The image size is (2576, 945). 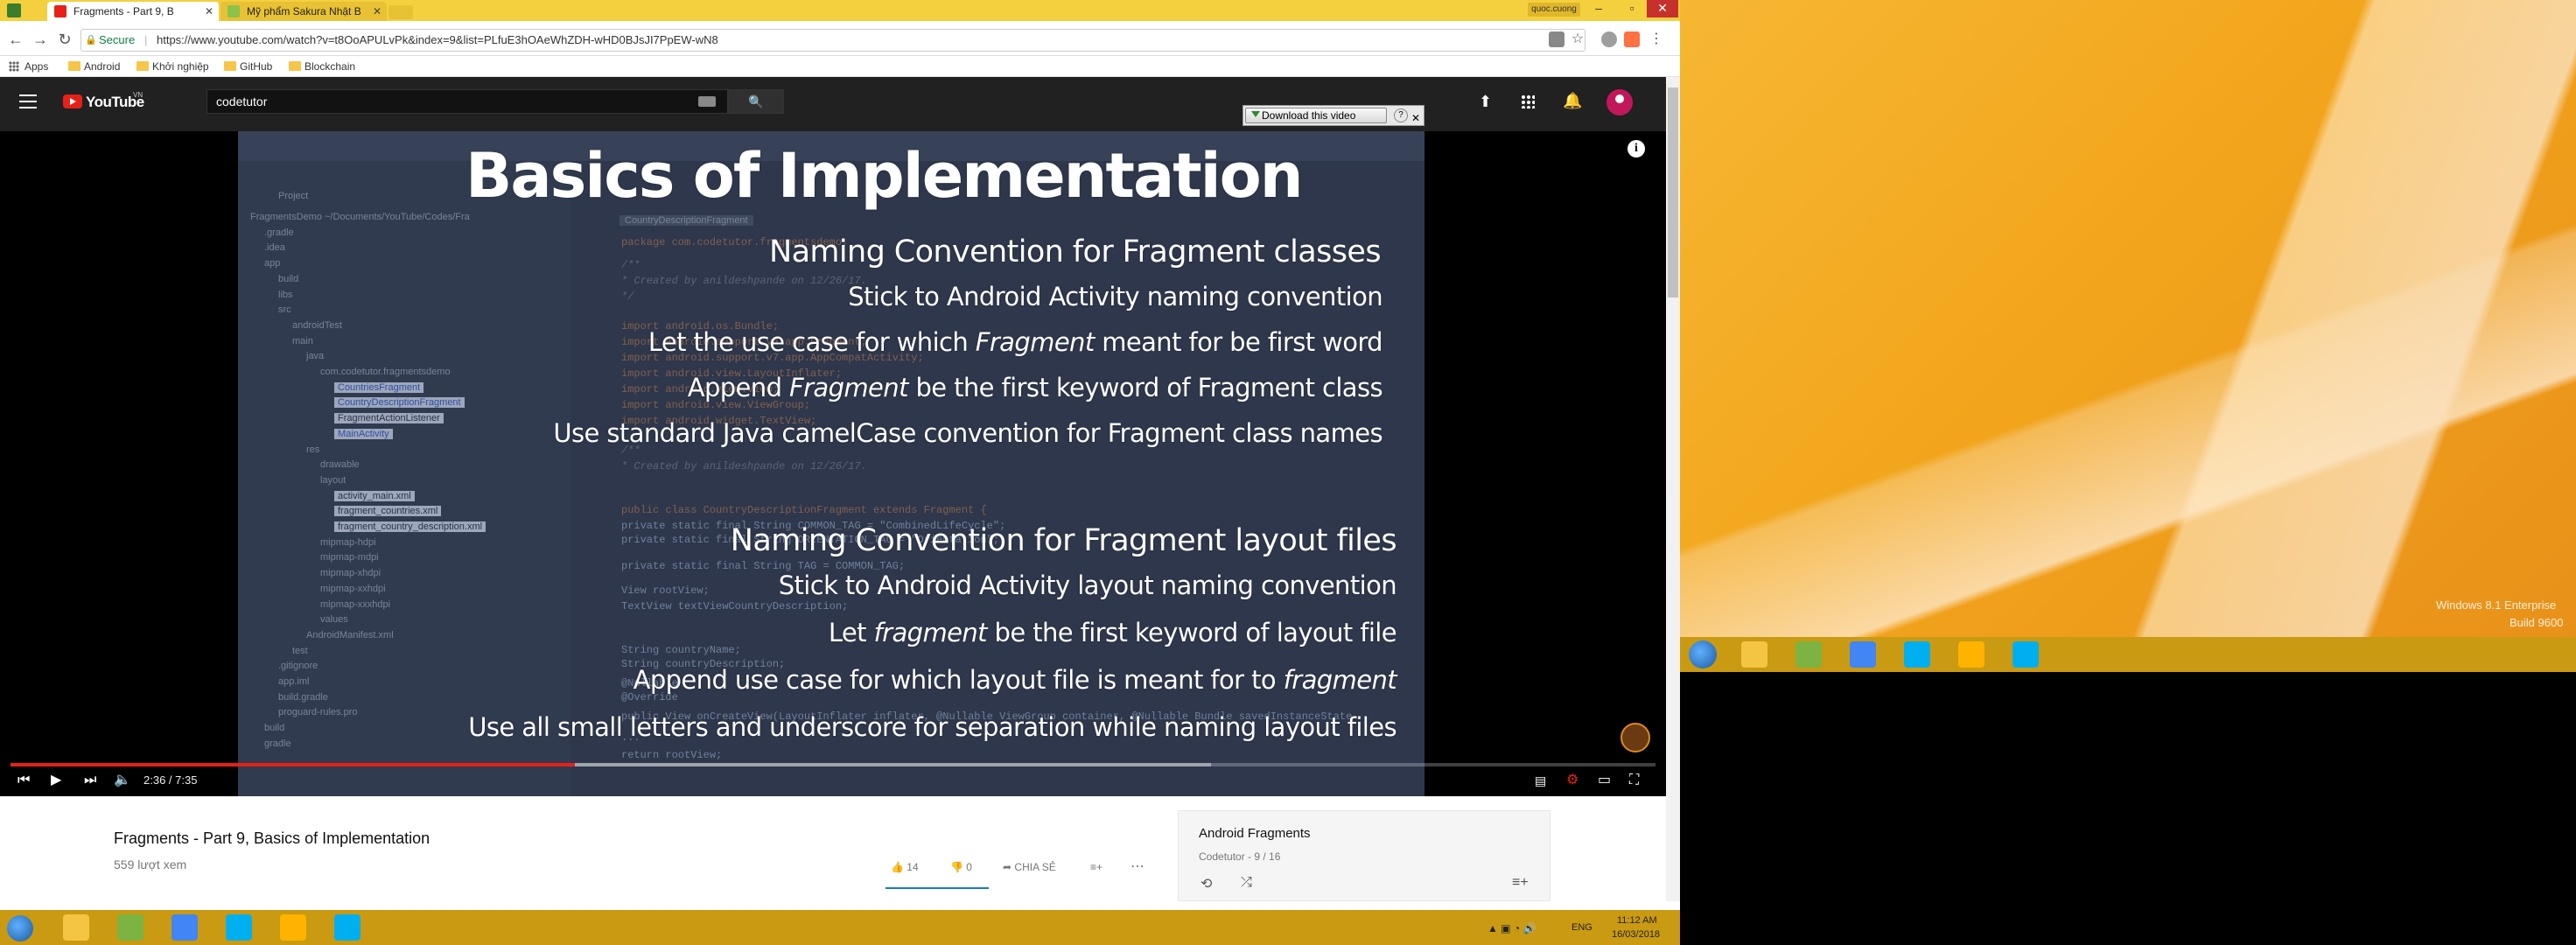 What do you see at coordinates (1191, 633) in the screenshot?
I see `bullet-text: be the first keyword of layout file` at bounding box center [1191, 633].